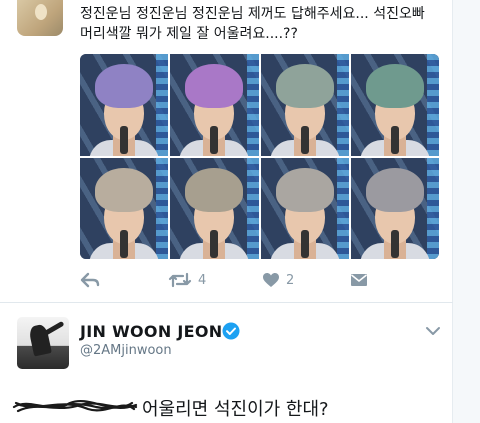  Describe the element at coordinates (75, 406) in the screenshot. I see `redacted-scribble` at that location.